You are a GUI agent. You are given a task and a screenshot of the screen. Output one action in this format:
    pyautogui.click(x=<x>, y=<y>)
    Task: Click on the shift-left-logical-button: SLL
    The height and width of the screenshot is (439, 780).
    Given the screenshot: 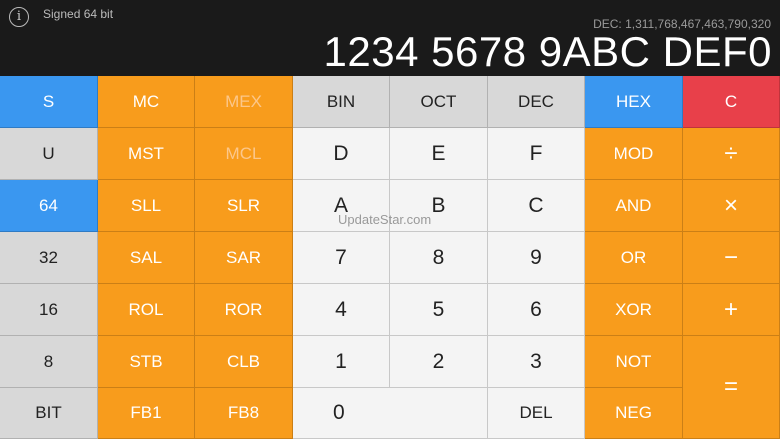 What is the action you would take?
    pyautogui.click(x=146, y=206)
    